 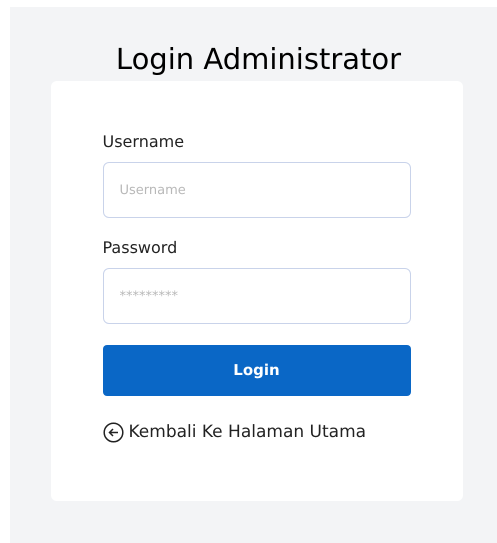 I want to click on field-label: Password, so click(x=140, y=248).